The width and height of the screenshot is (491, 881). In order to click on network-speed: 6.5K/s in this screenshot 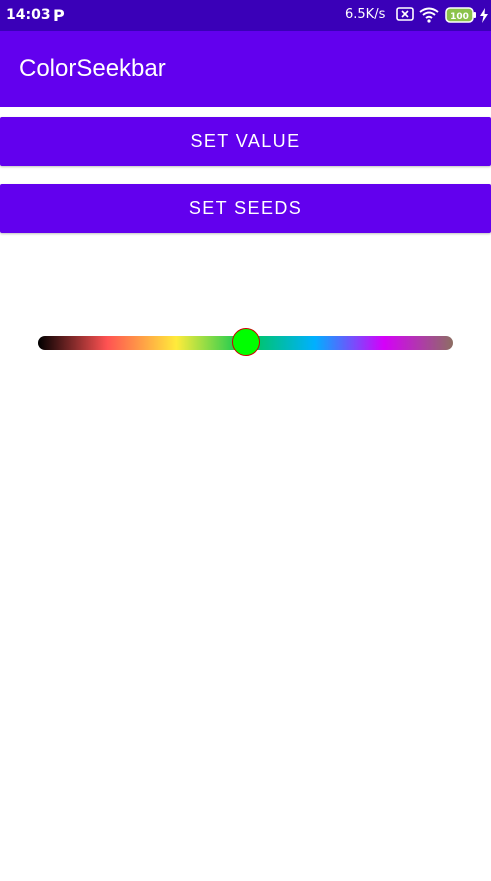, I will do `click(365, 14)`.